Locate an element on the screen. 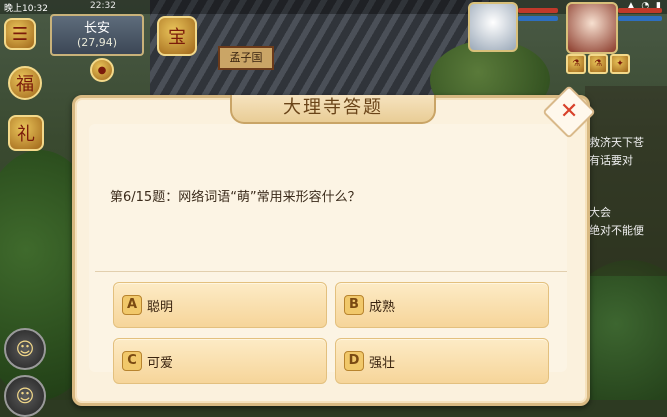 The height and width of the screenshot is (417, 667). character-mp-bar is located at coordinates (640, 18).